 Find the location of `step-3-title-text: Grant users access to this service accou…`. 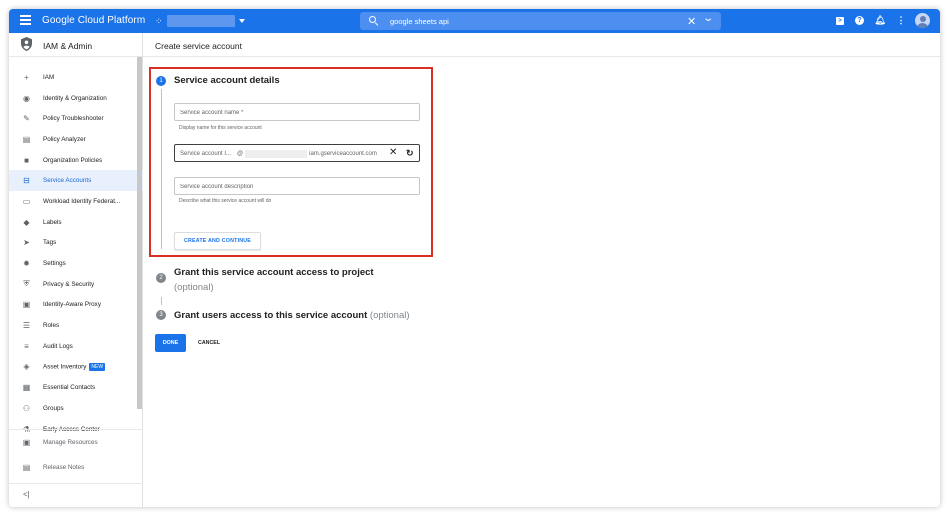

step-3-title-text: Grant users access to this service accou… is located at coordinates (271, 315).